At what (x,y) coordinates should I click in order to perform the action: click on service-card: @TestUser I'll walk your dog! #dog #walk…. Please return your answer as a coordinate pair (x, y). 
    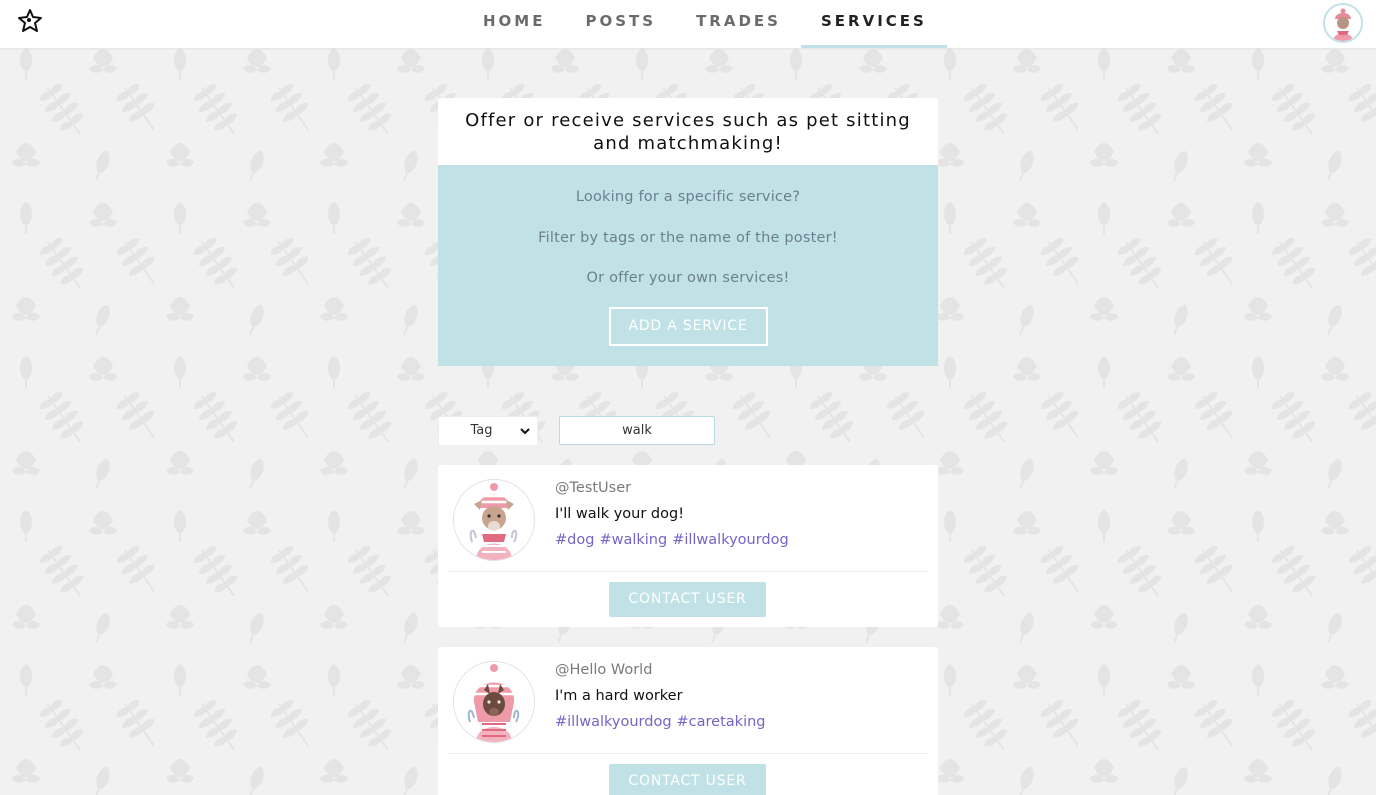
    Looking at the image, I should click on (688, 546).